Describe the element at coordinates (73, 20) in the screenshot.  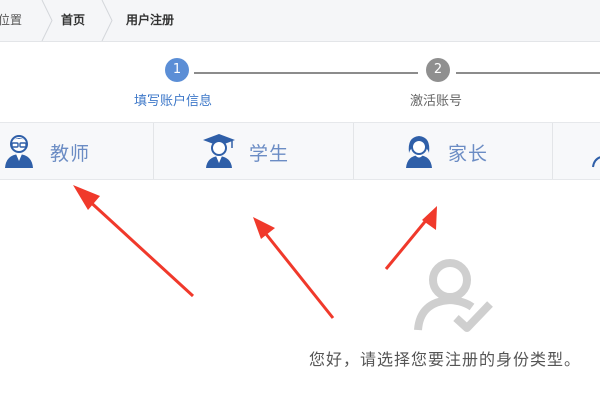
I see `breadcrumb-home-link: 首页` at that location.